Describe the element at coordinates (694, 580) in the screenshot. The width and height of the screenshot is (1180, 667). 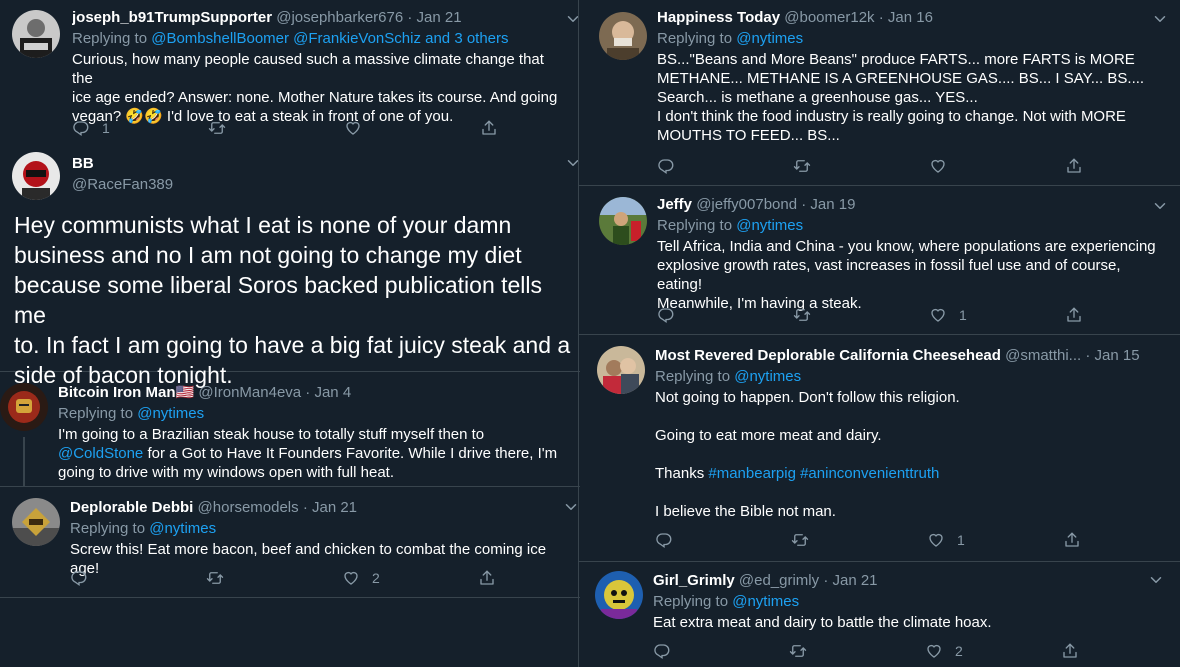
I see `display-name: Girl_Grimly` at that location.